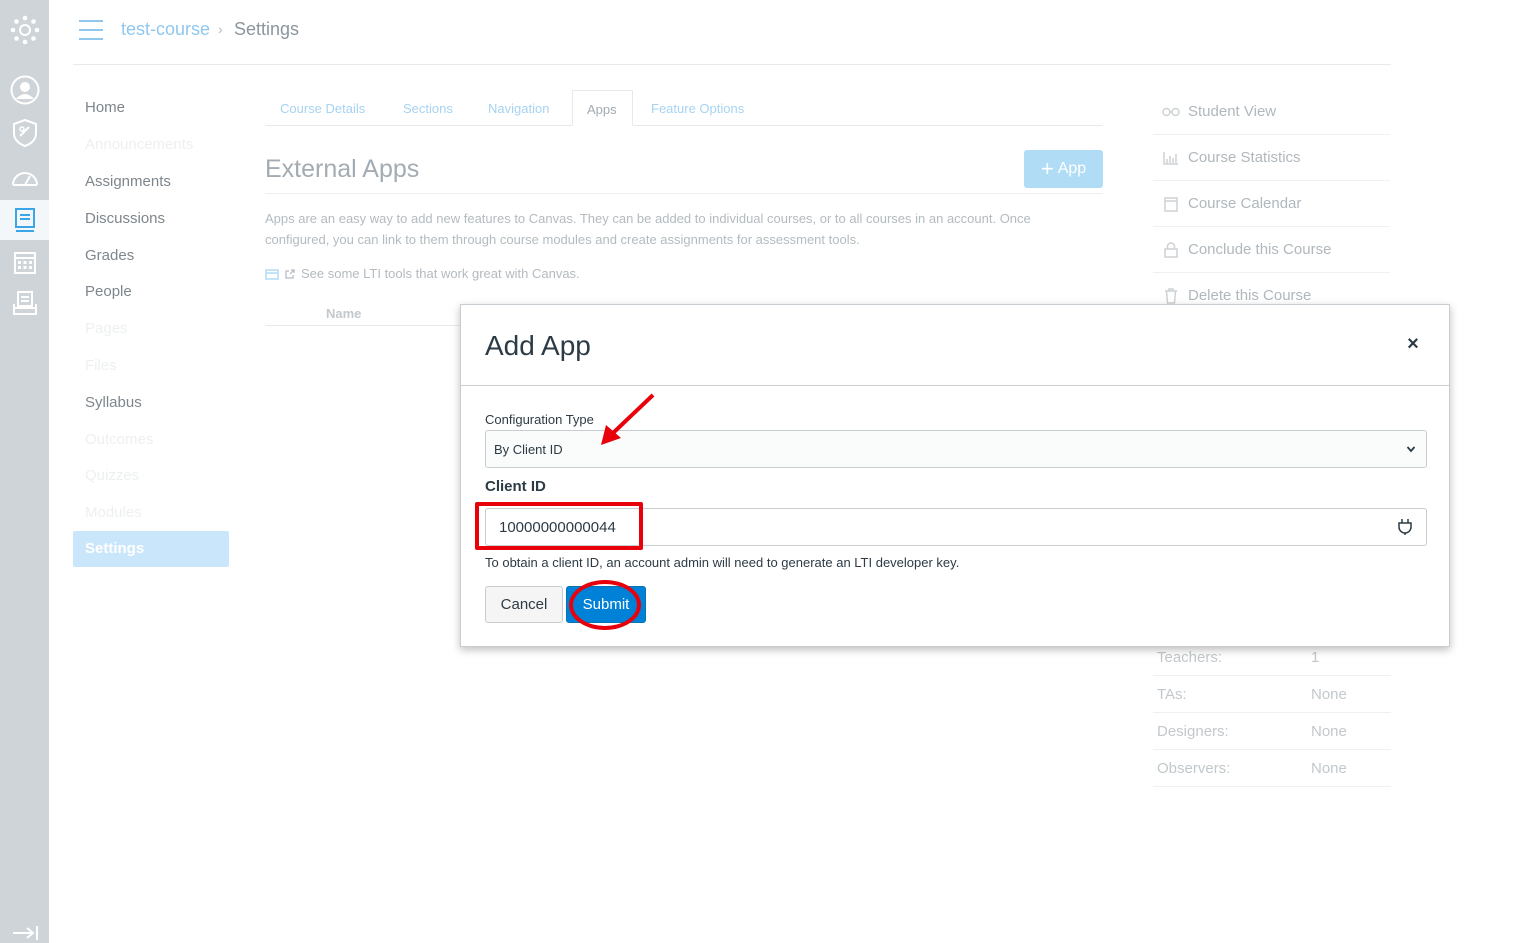 The image size is (1540, 943). Describe the element at coordinates (151, 549) in the screenshot. I see `course-nav-settings: Settings` at that location.